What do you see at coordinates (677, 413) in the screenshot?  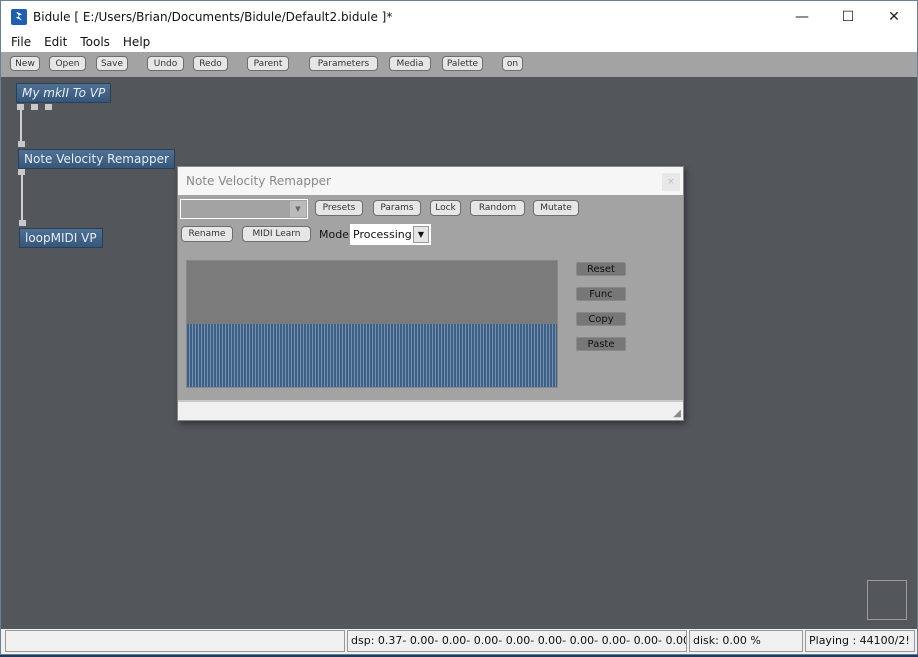 I see `resize-grip-icon: ◢` at bounding box center [677, 413].